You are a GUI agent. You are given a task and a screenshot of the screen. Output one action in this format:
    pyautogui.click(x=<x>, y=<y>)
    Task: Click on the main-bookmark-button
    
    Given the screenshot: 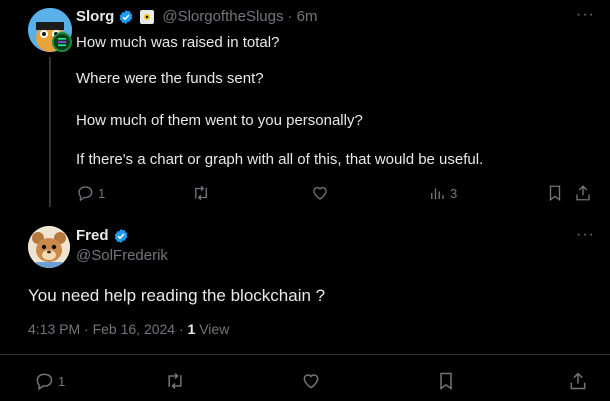 What is the action you would take?
    pyautogui.click(x=446, y=381)
    